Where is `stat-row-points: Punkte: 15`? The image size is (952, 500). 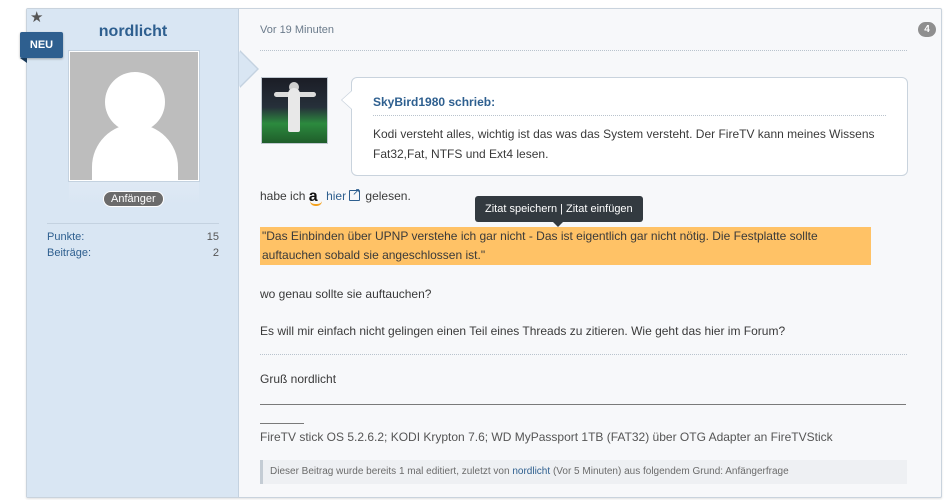
stat-row-points: Punkte: 15 is located at coordinates (133, 237).